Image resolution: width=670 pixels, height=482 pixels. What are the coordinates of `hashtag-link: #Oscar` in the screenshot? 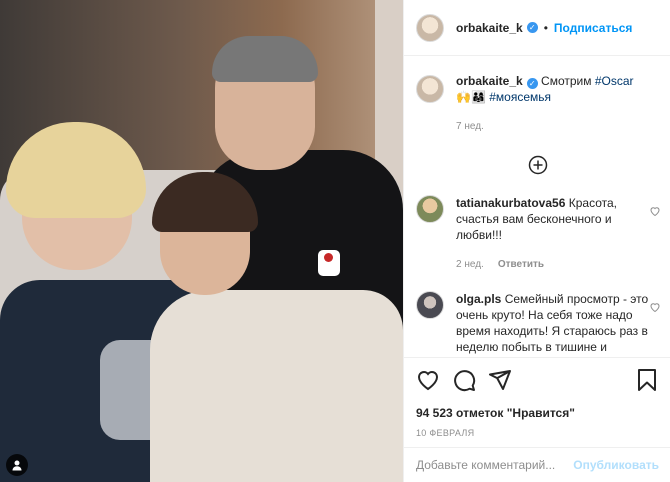 It's located at (614, 81).